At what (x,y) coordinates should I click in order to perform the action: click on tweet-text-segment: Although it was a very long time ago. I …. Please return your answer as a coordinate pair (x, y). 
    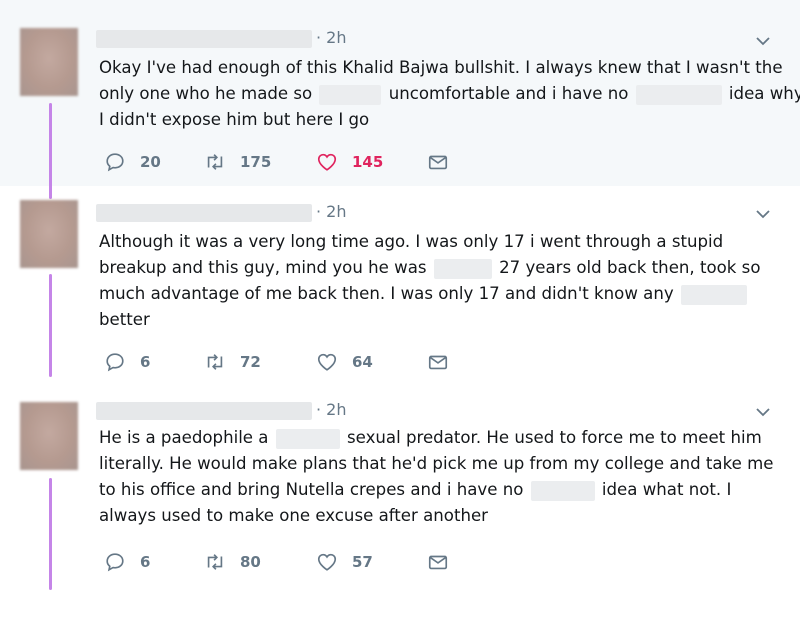
    Looking at the image, I should click on (411, 241).